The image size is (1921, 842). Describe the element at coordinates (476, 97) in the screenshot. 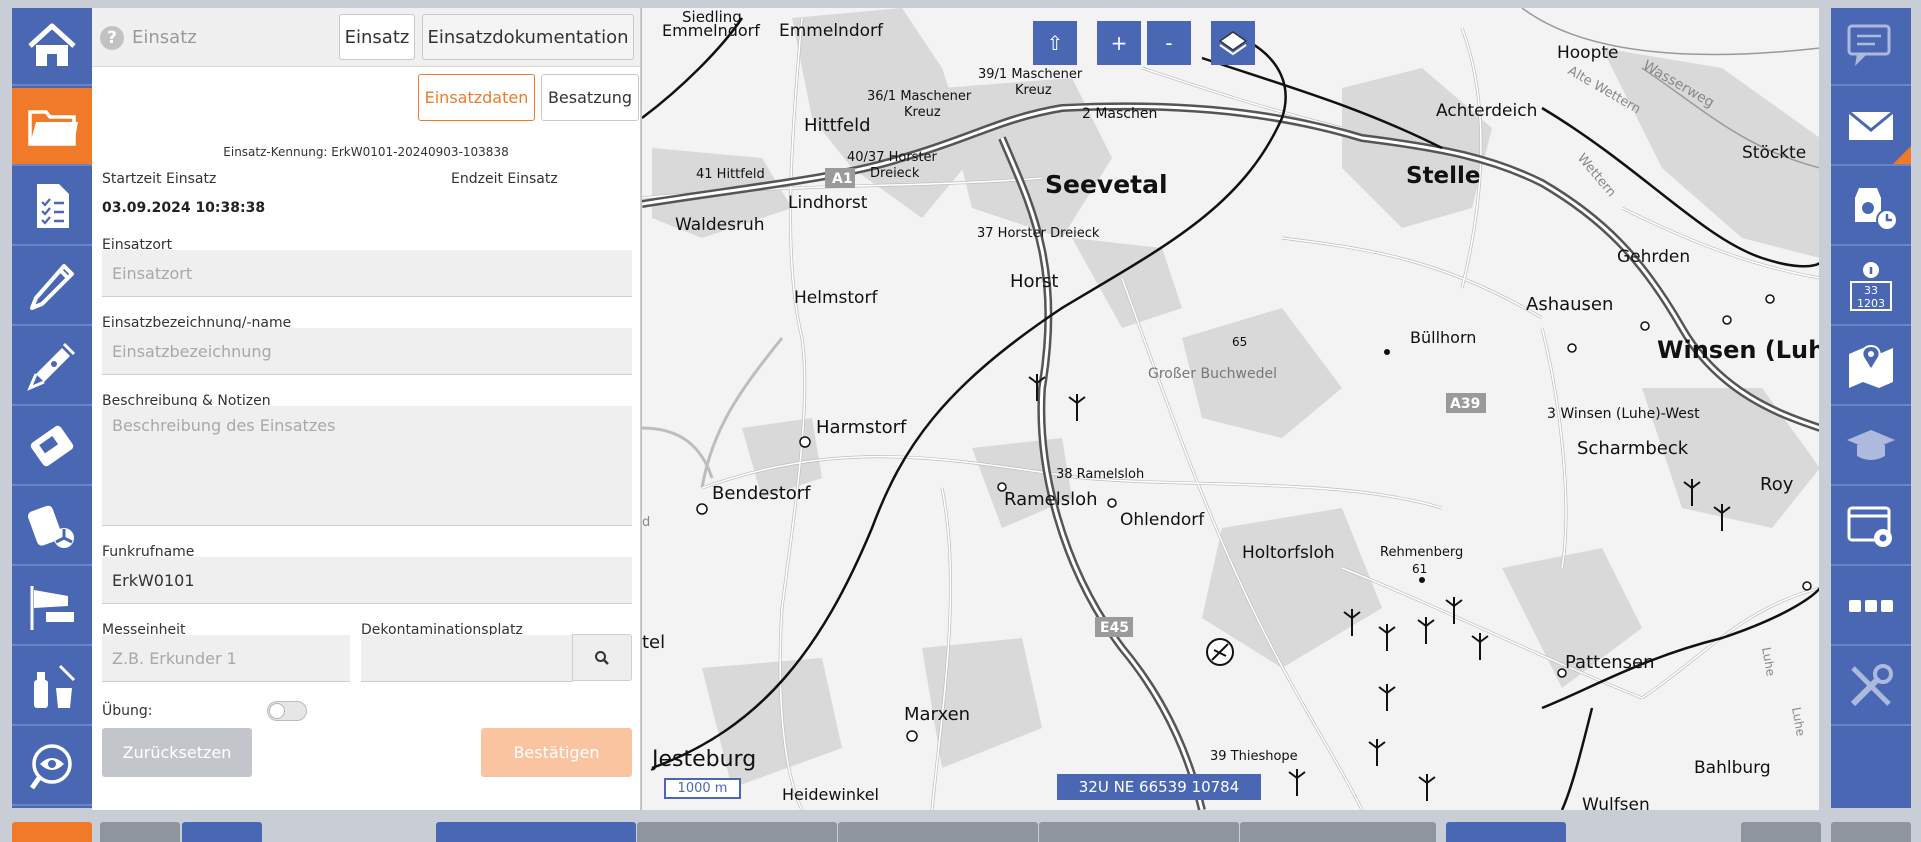

I see `subtab-einsatzdaten: Einsatzdaten` at that location.